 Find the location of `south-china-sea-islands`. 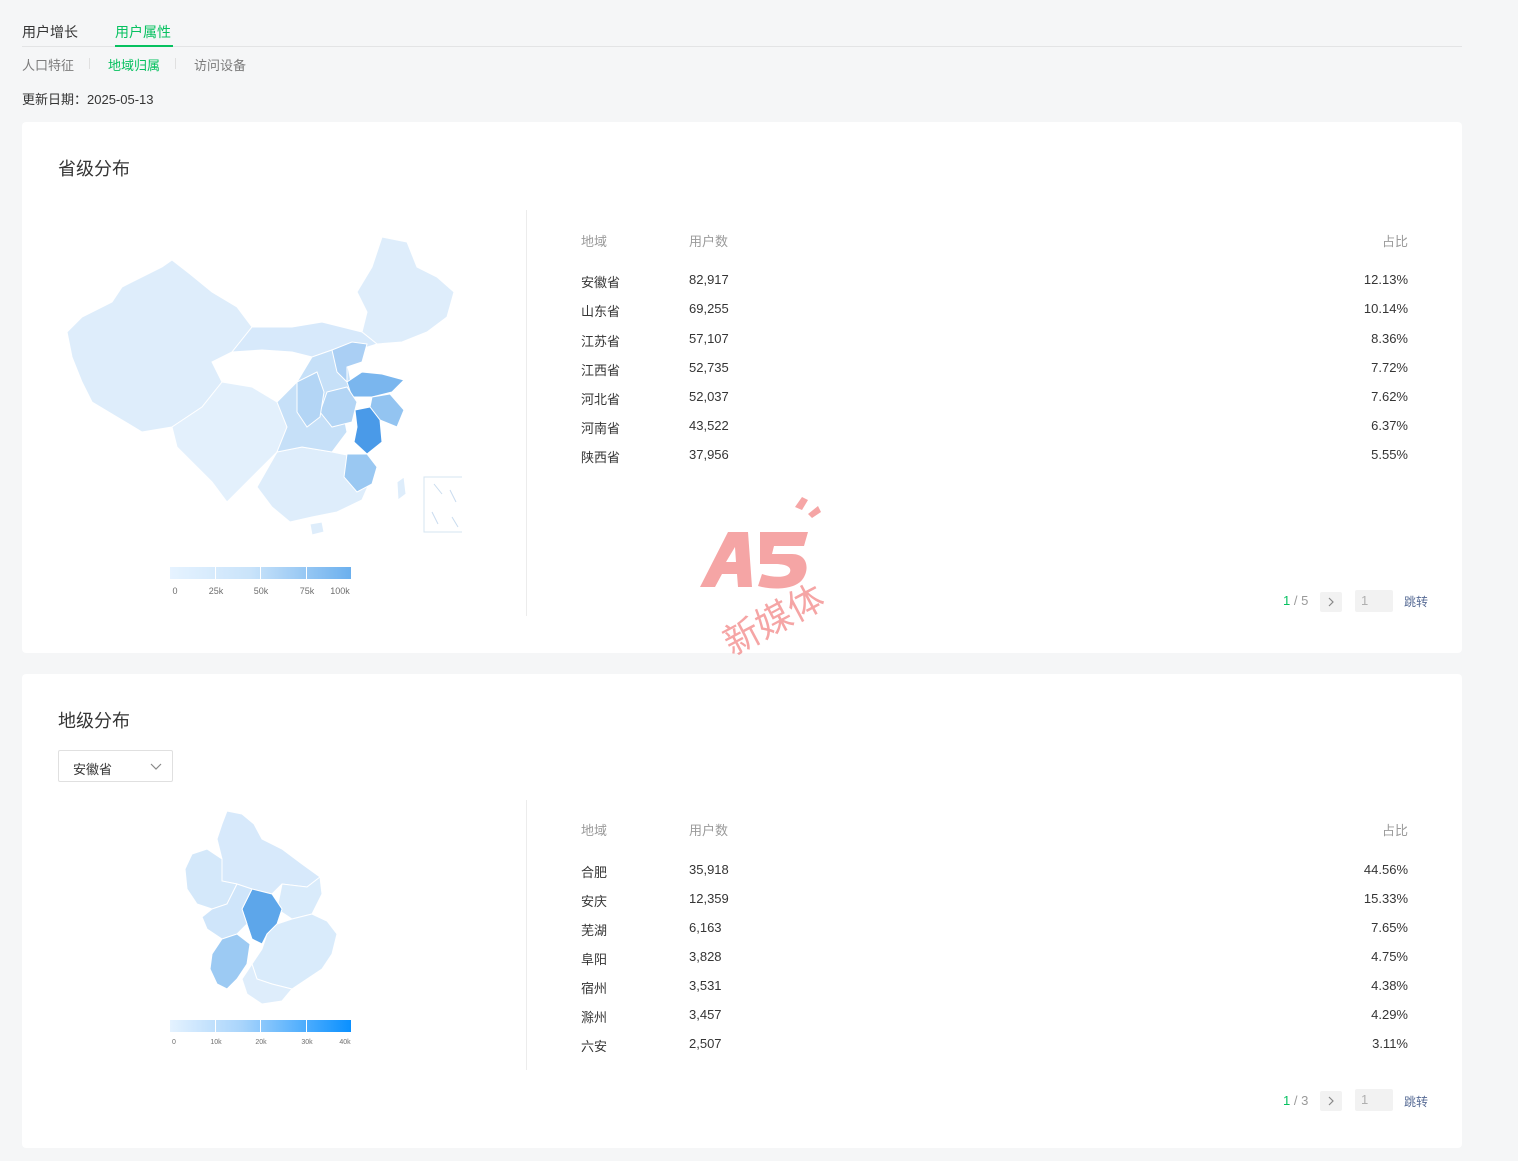

south-china-sea-islands is located at coordinates (445, 505).